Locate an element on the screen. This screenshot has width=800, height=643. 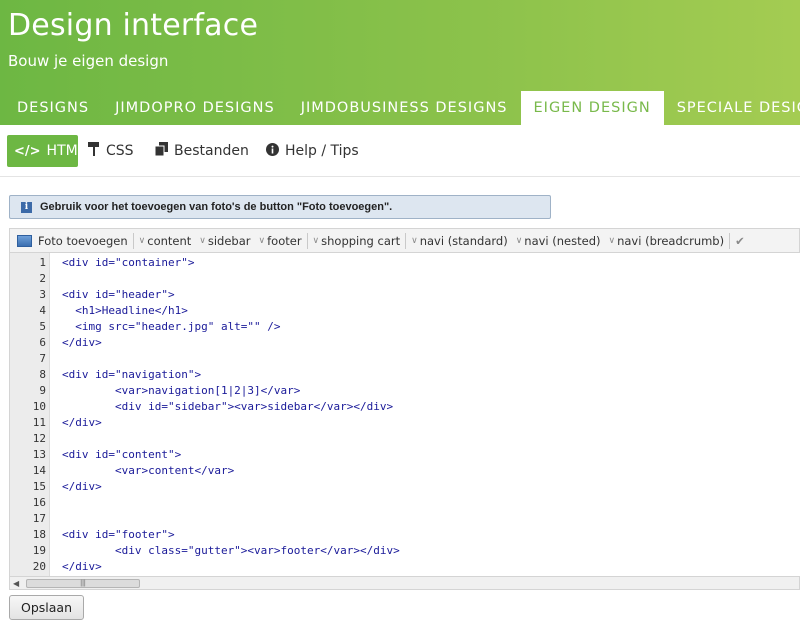
save-button: Opslaan is located at coordinates (46, 607).